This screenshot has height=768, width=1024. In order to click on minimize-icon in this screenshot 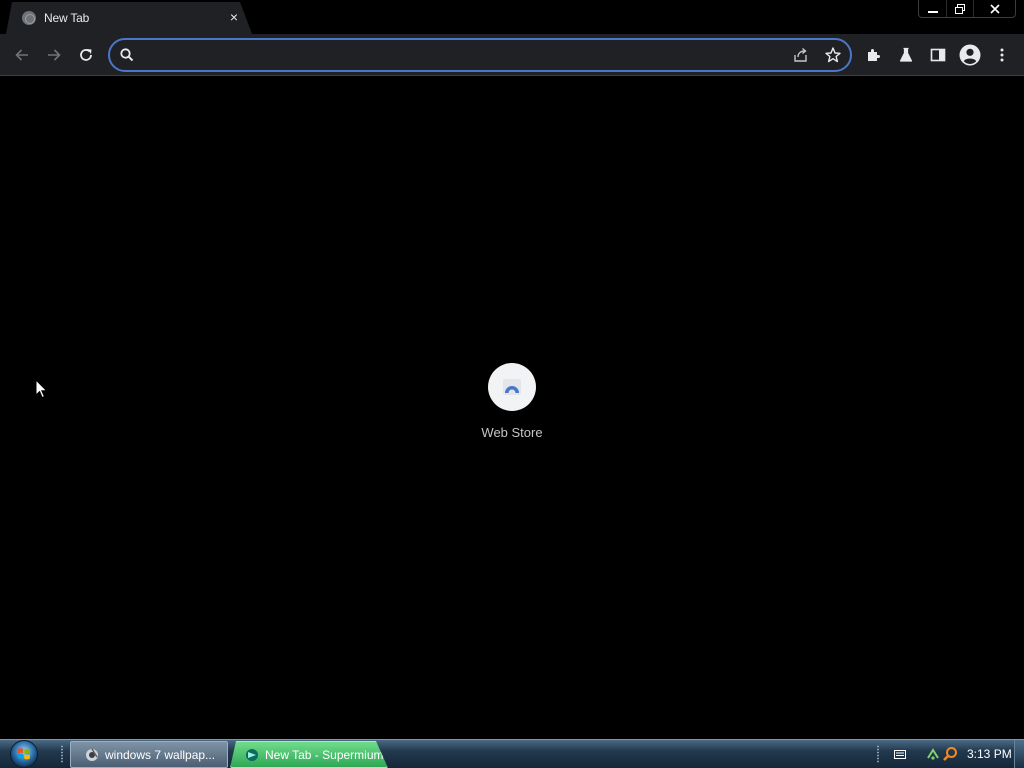, I will do `click(932, 11)`.